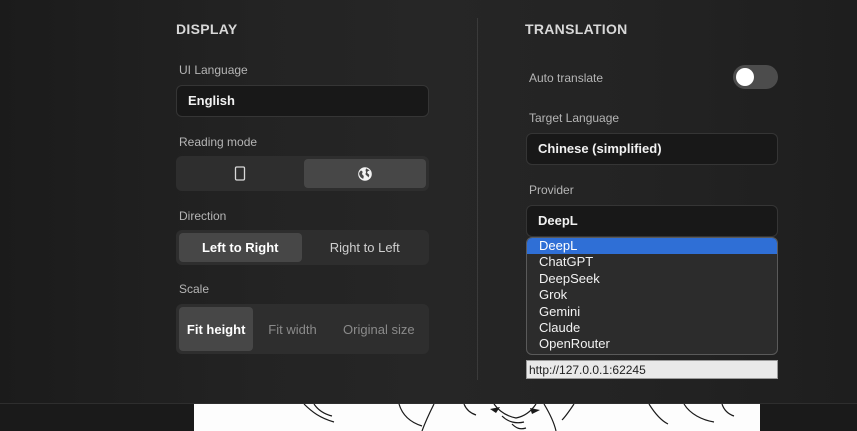 This screenshot has height=431, width=857. I want to click on reading-mode-globe-option, so click(364, 173).